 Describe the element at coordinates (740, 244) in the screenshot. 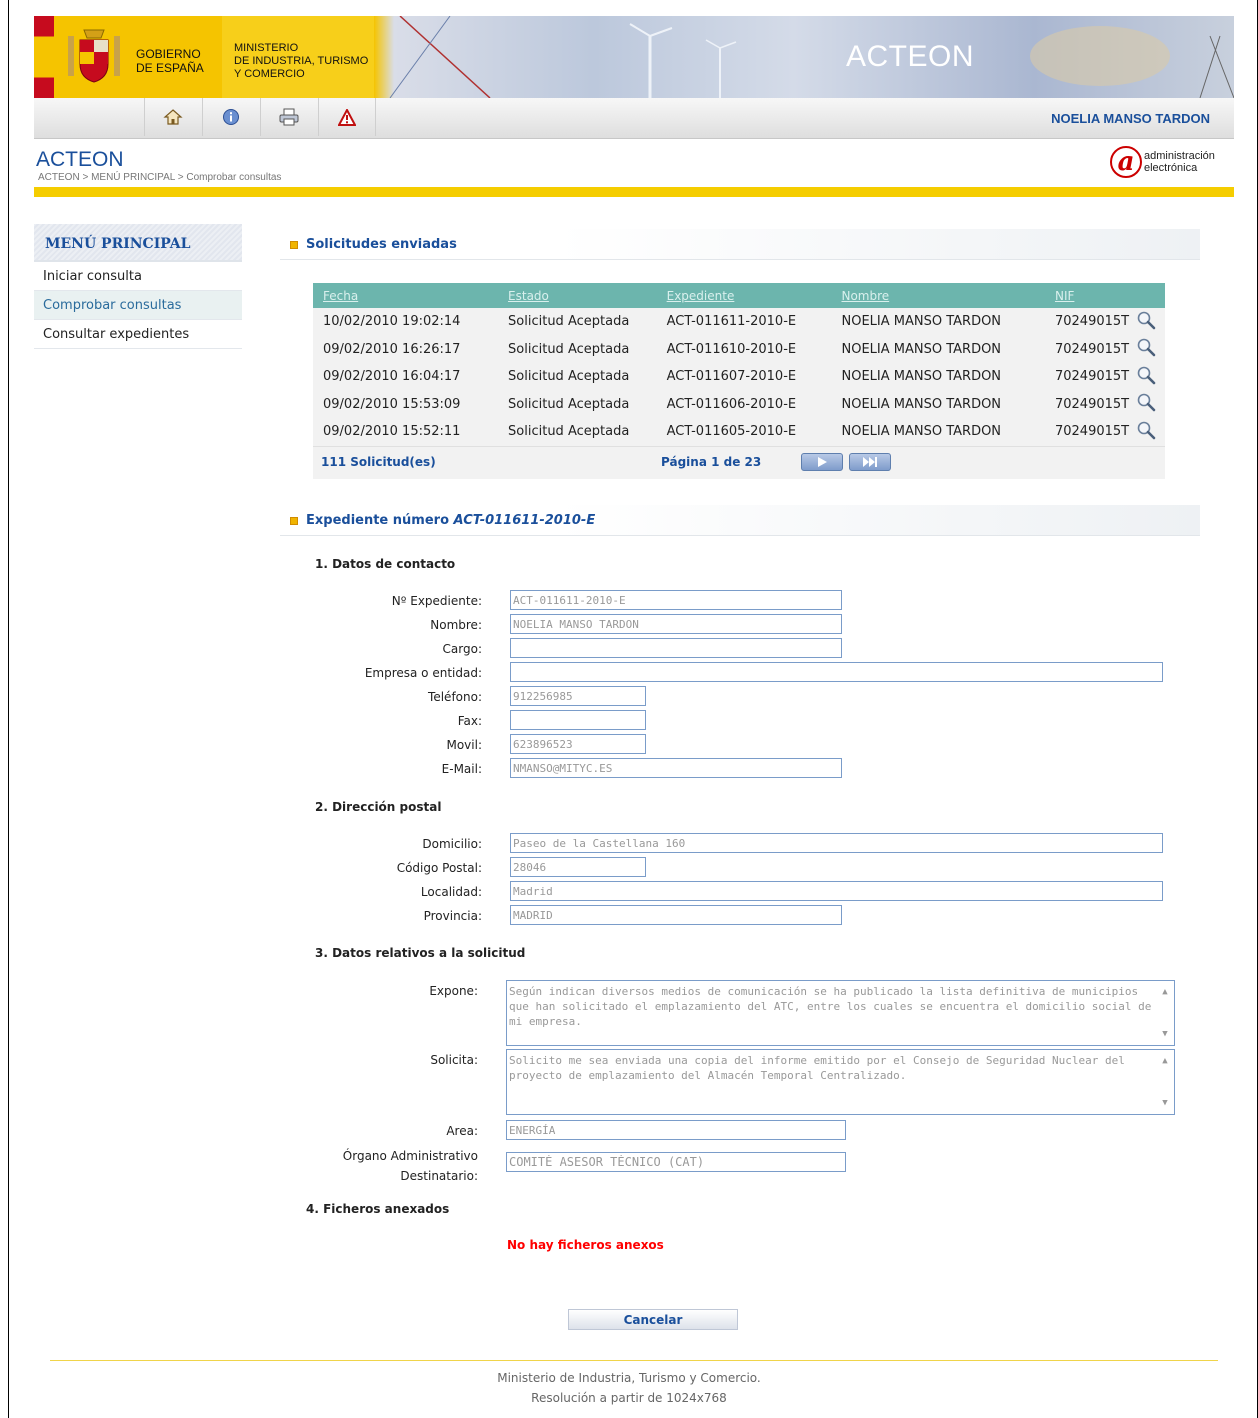

I see `solicitudes-heading: Solicitudes enviadas` at that location.